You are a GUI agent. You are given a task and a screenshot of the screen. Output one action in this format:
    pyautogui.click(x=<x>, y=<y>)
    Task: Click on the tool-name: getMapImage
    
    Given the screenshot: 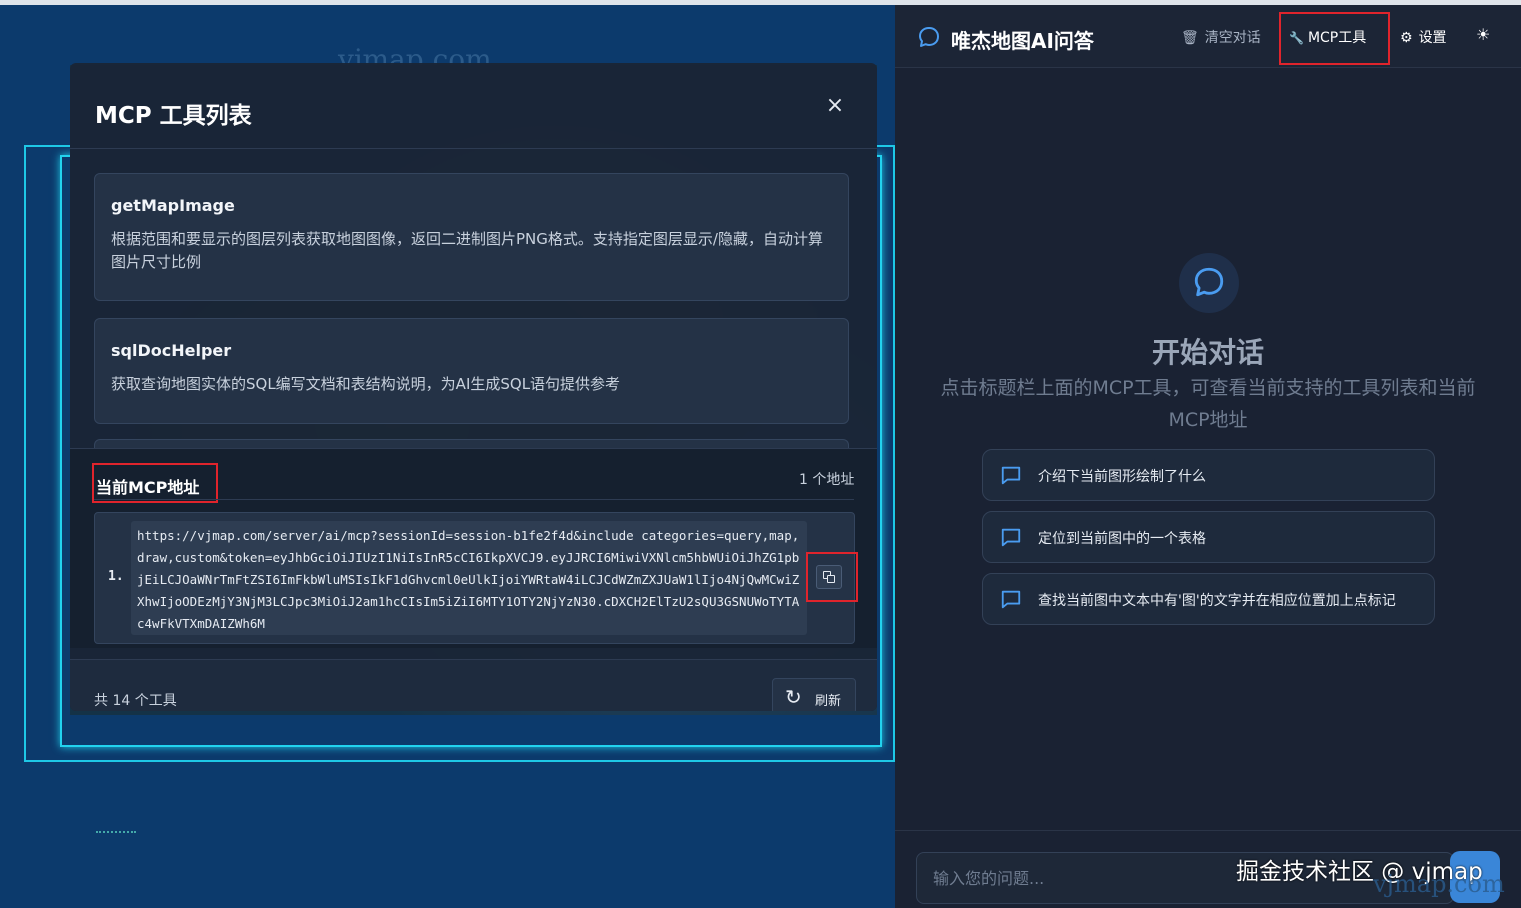 What is the action you would take?
    pyautogui.click(x=173, y=205)
    